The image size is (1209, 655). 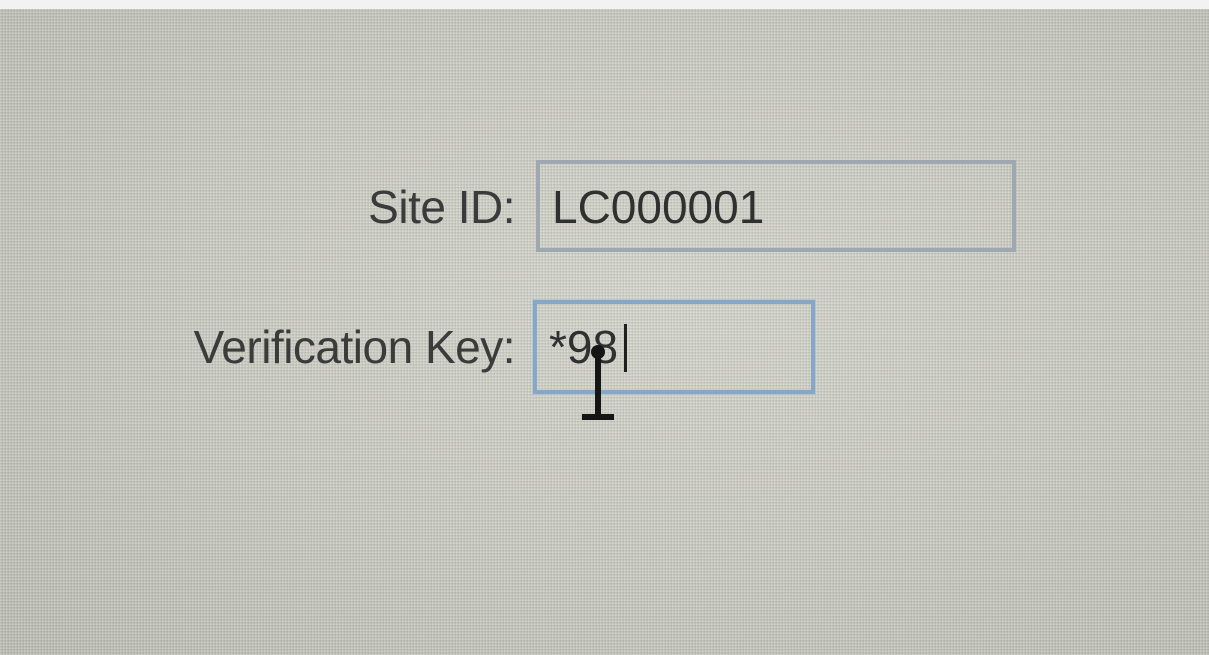 I want to click on text-caret, so click(x=626, y=347).